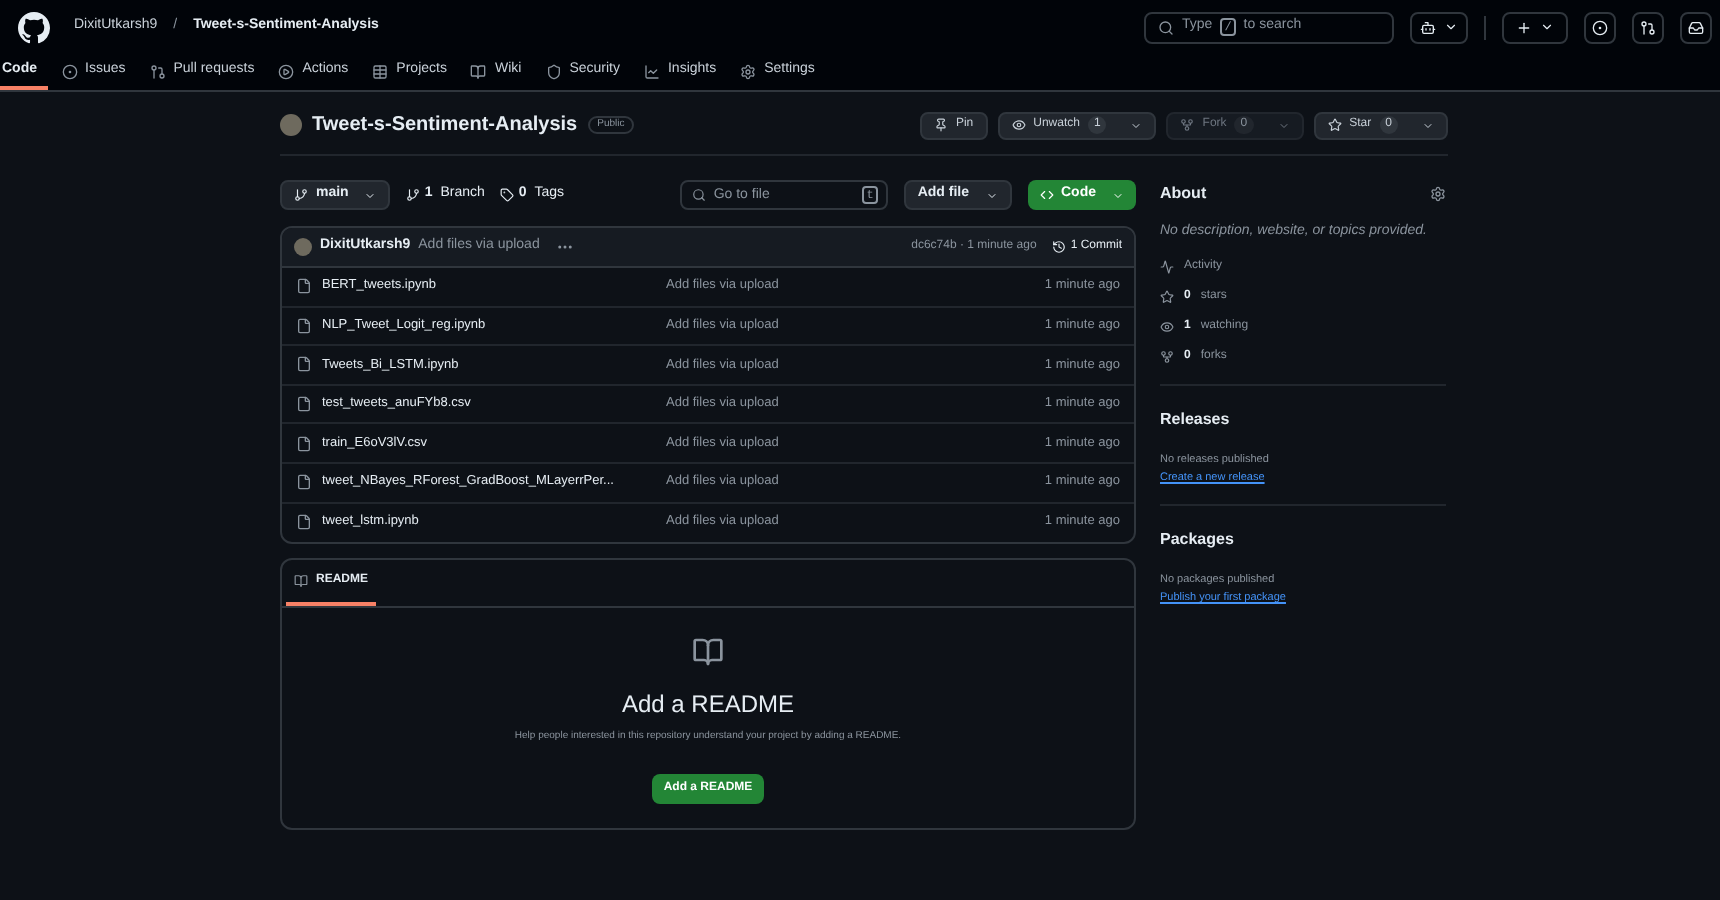  I want to click on tag-icon, so click(507, 195).